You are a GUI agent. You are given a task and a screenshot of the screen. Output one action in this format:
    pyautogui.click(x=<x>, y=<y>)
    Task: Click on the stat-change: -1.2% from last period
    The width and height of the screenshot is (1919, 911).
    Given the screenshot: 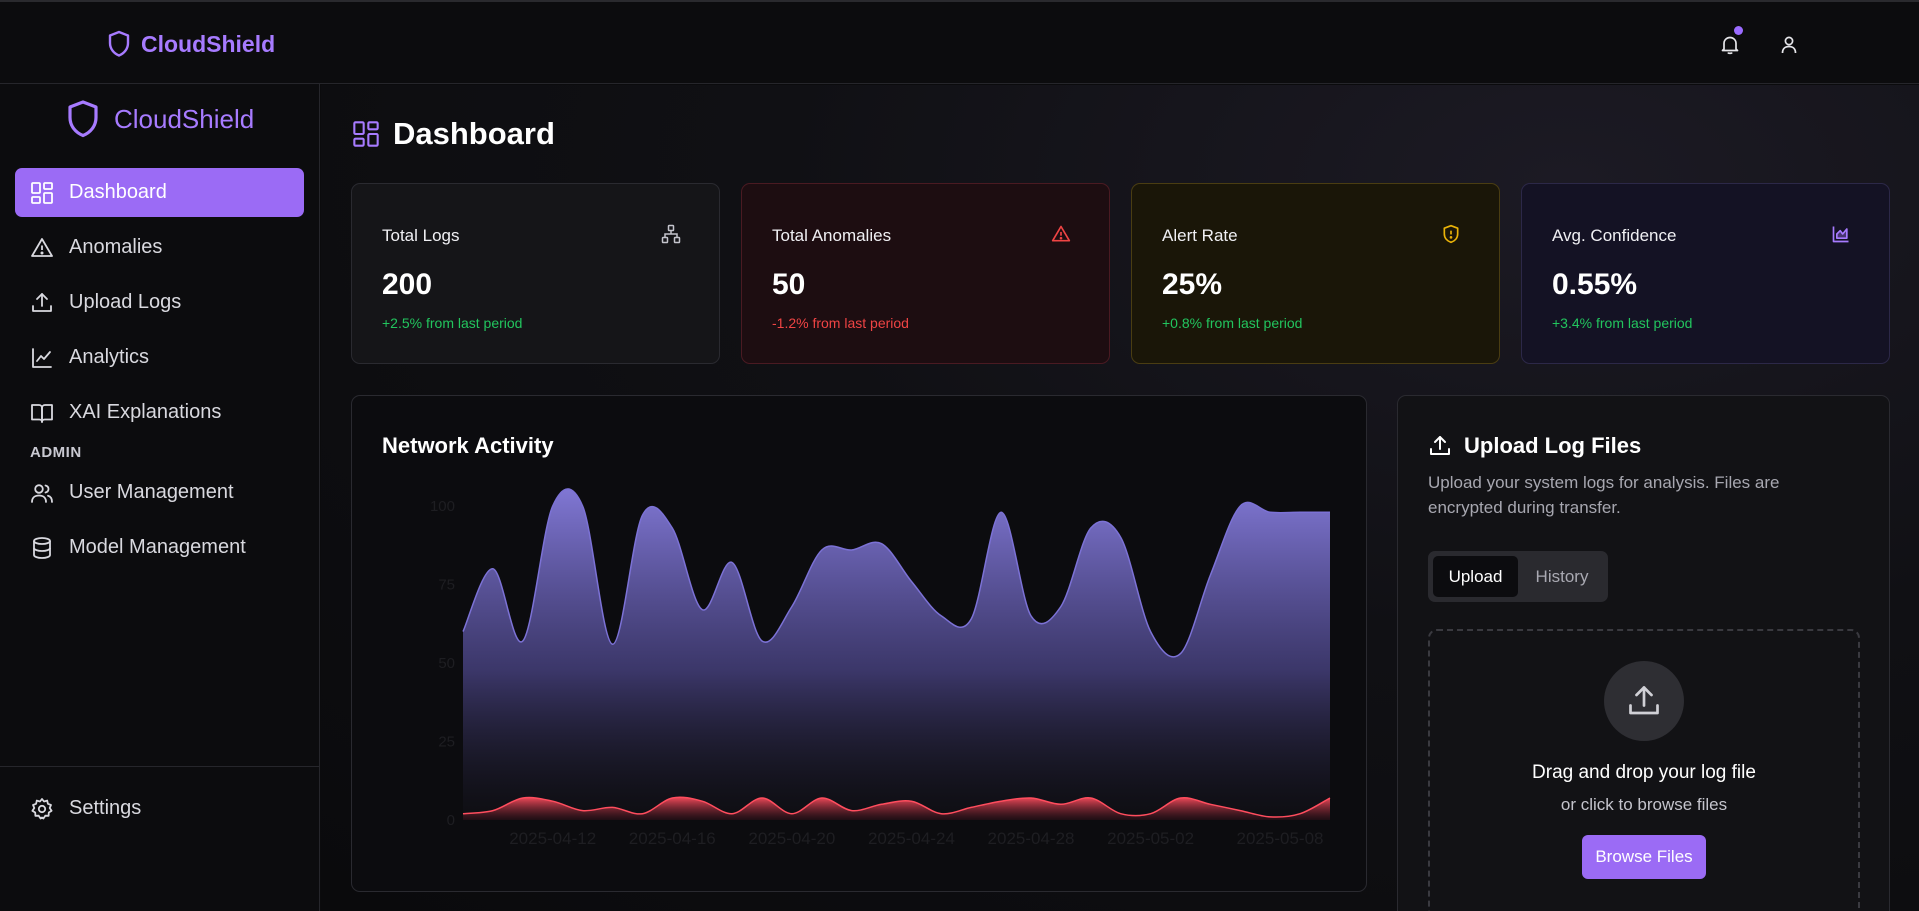 What is the action you would take?
    pyautogui.click(x=840, y=323)
    